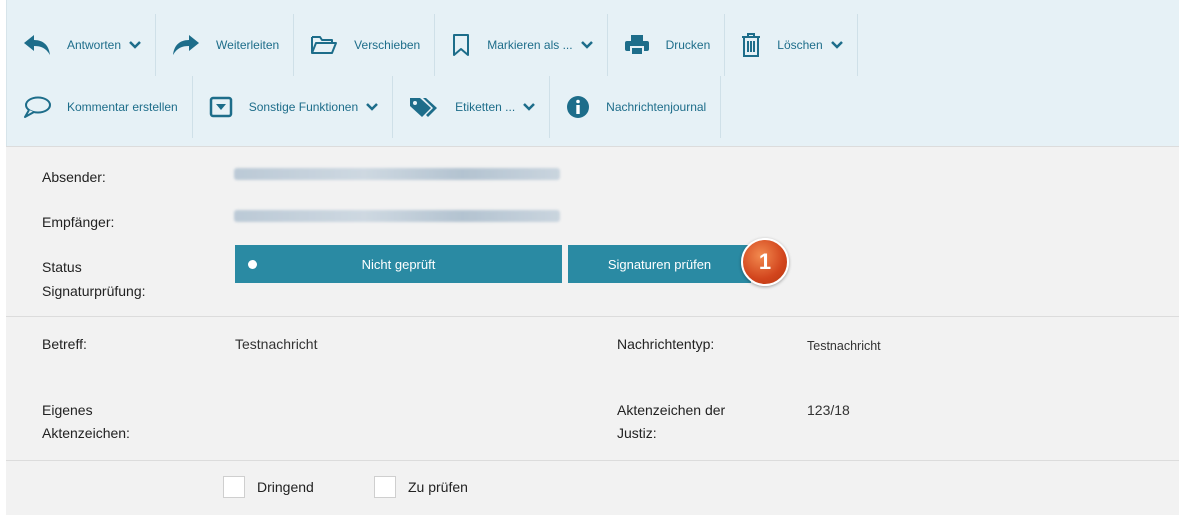  I want to click on recipient-value-redacted, so click(397, 216).